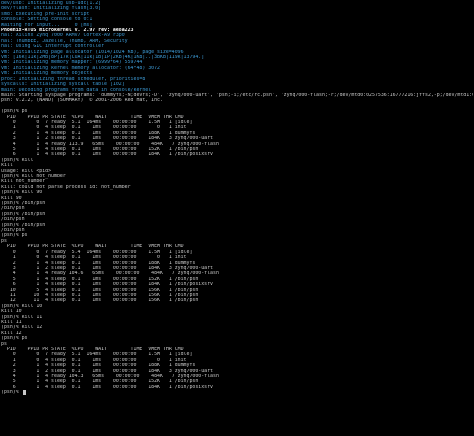 The width and height of the screenshot is (474, 436). What do you see at coordinates (237, 393) in the screenshot?
I see `terminal-line: (psh)%` at bounding box center [237, 393].